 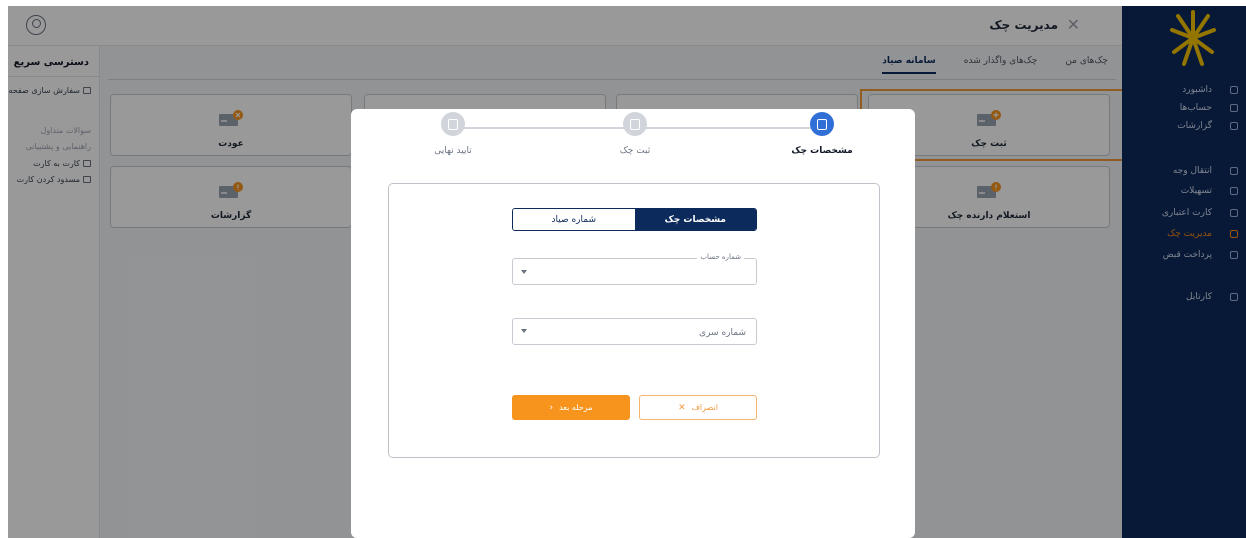 I want to click on next-step-button: مرحله بعد ‹, so click(x=571, y=407).